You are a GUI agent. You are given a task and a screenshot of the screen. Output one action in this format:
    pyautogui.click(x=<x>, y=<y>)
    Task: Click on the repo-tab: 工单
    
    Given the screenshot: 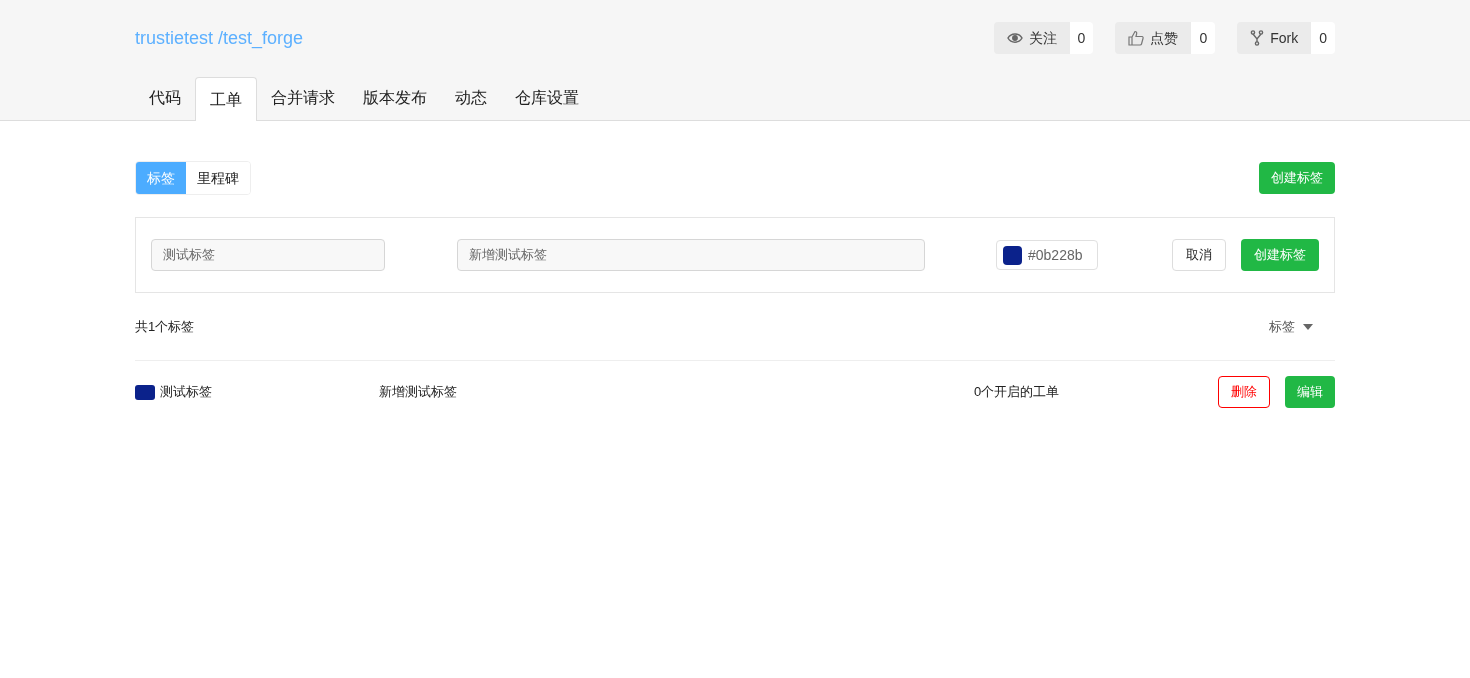 What is the action you would take?
    pyautogui.click(x=226, y=99)
    